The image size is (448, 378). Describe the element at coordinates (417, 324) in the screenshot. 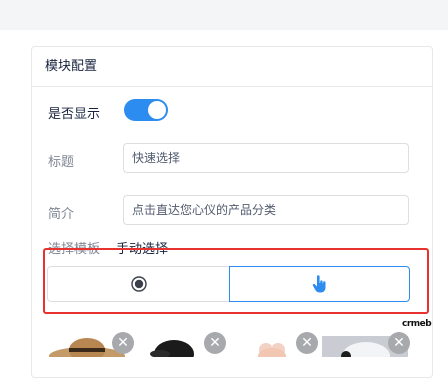

I see `brand-logo: crmeb` at that location.